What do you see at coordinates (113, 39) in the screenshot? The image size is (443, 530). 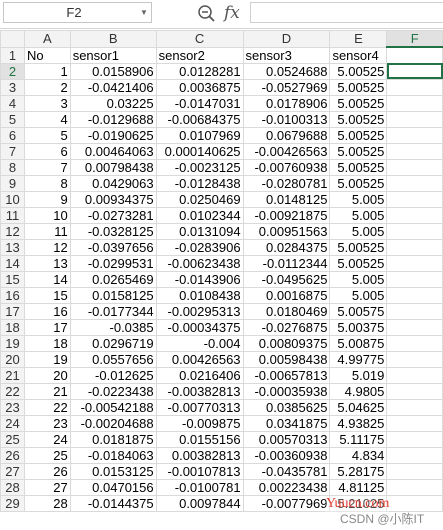 I see `column-header-b: B` at bounding box center [113, 39].